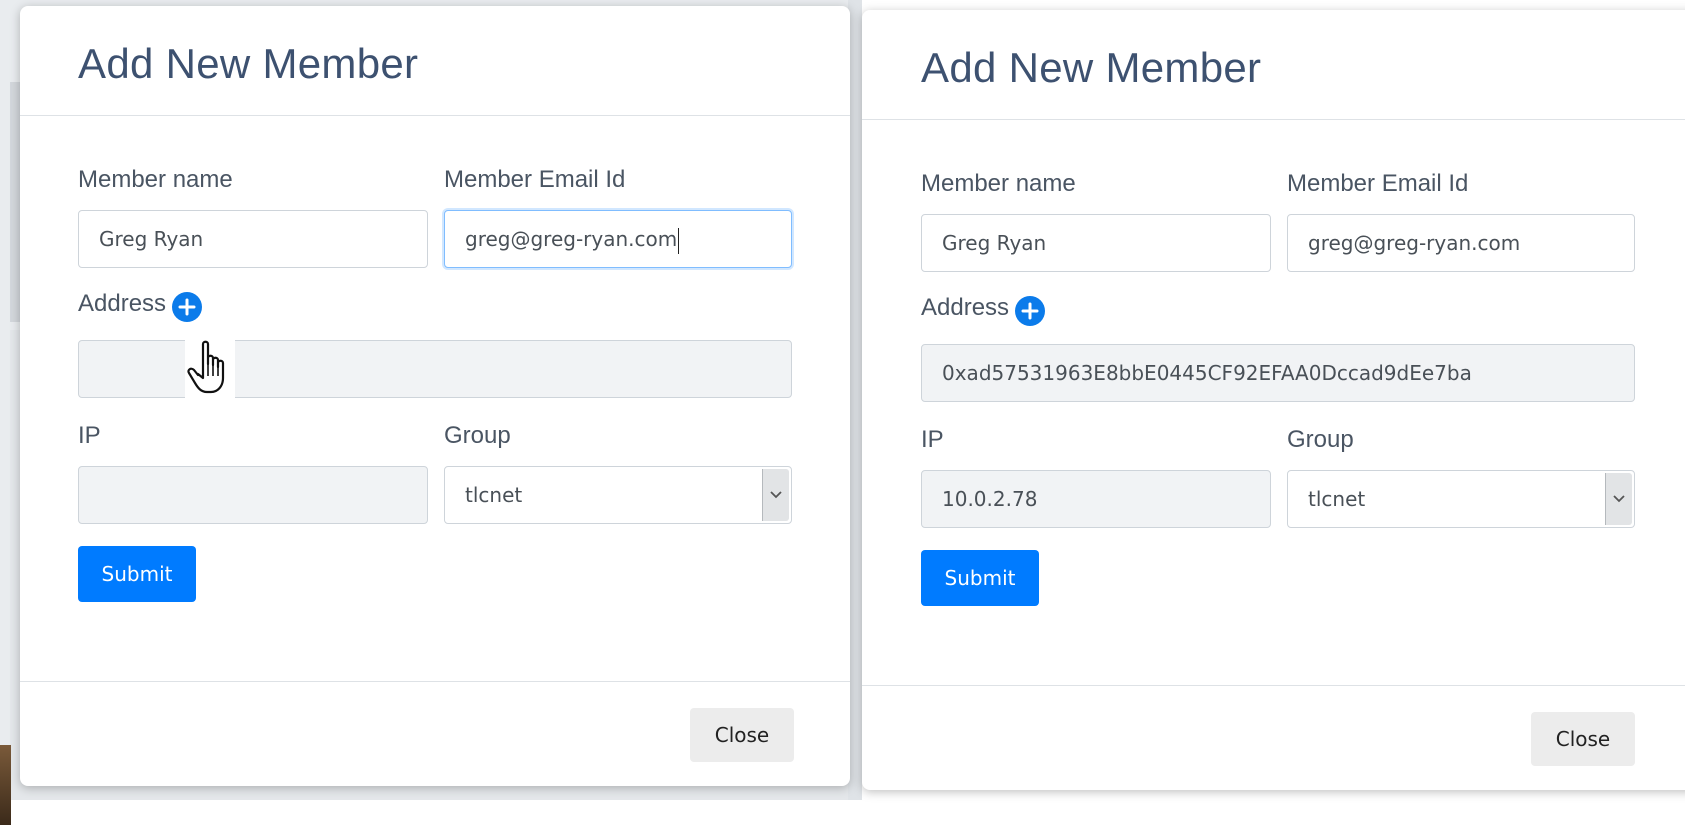 The width and height of the screenshot is (1685, 825). Describe the element at coordinates (855, 400) in the screenshot. I see `backdrop-gap` at that location.